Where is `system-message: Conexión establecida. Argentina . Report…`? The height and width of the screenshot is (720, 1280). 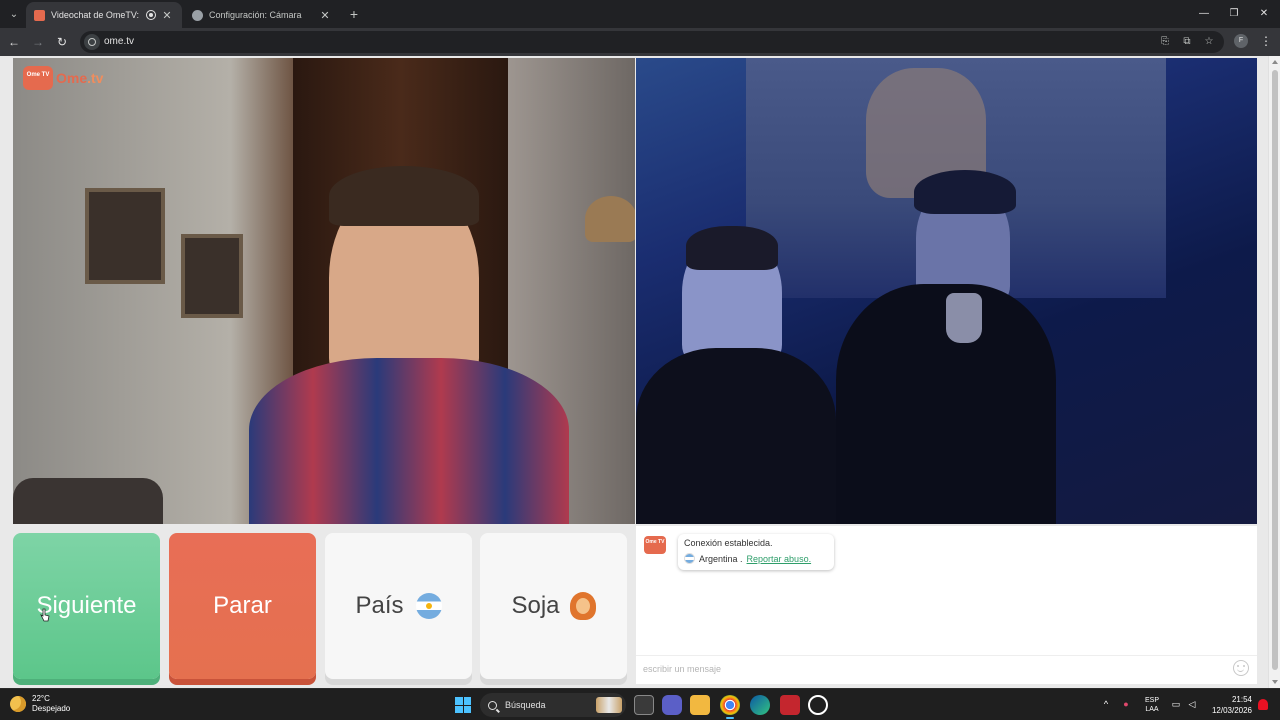 system-message: Conexión establecida. Argentina . Report… is located at coordinates (756, 552).